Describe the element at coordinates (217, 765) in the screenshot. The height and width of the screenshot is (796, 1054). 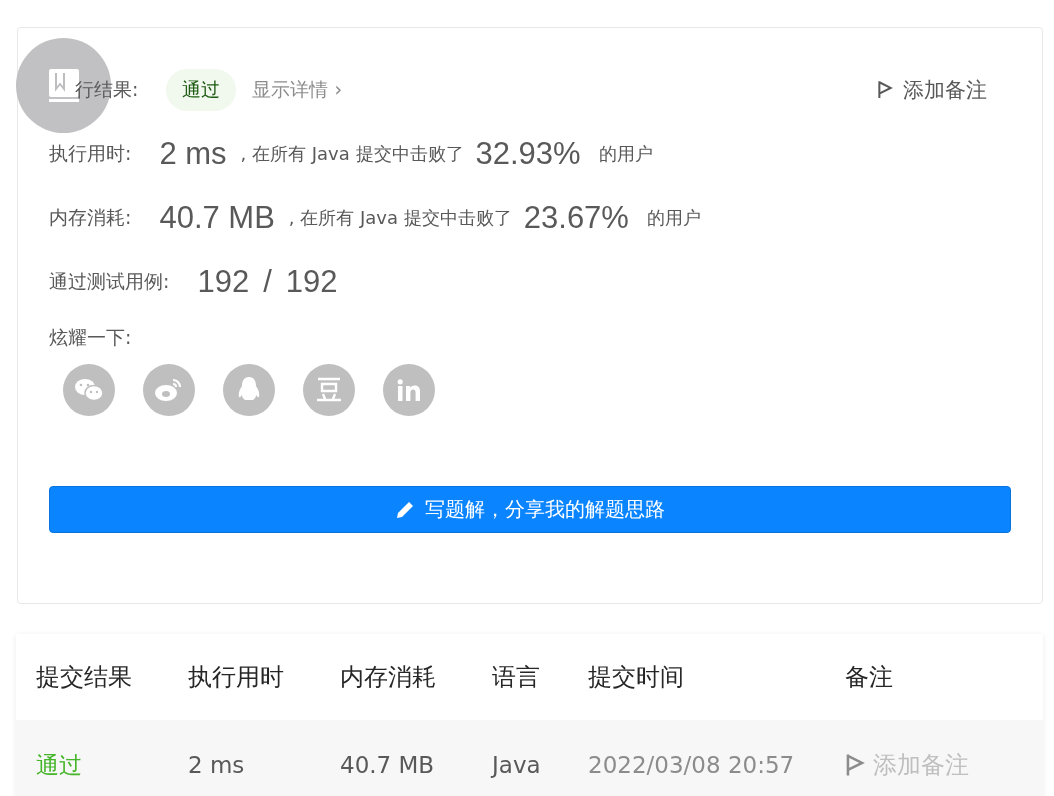
I see `time-cell-text: 2 ms` at that location.